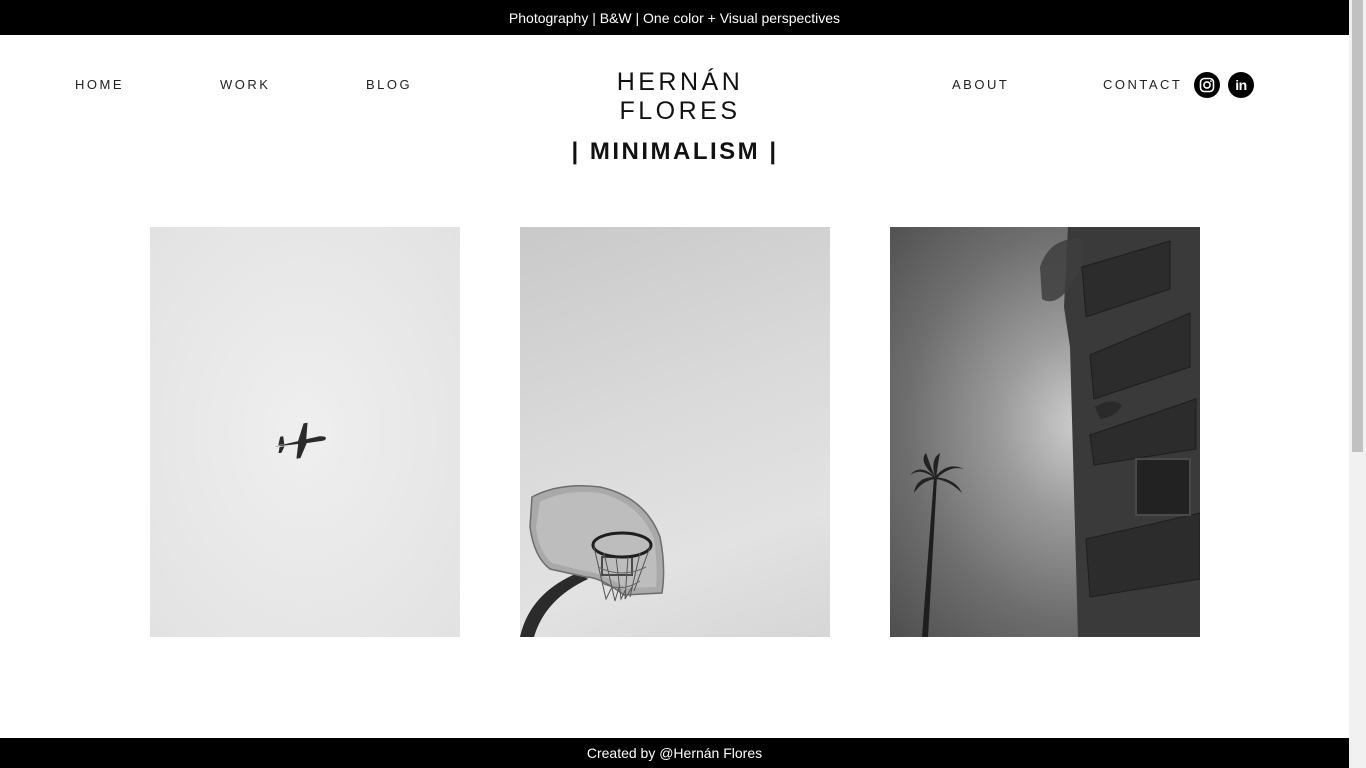  I want to click on nav-blog-link: BLOG, so click(389, 84).